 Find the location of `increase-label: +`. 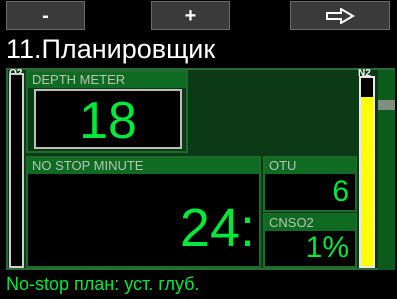

increase-label: + is located at coordinates (190, 15).